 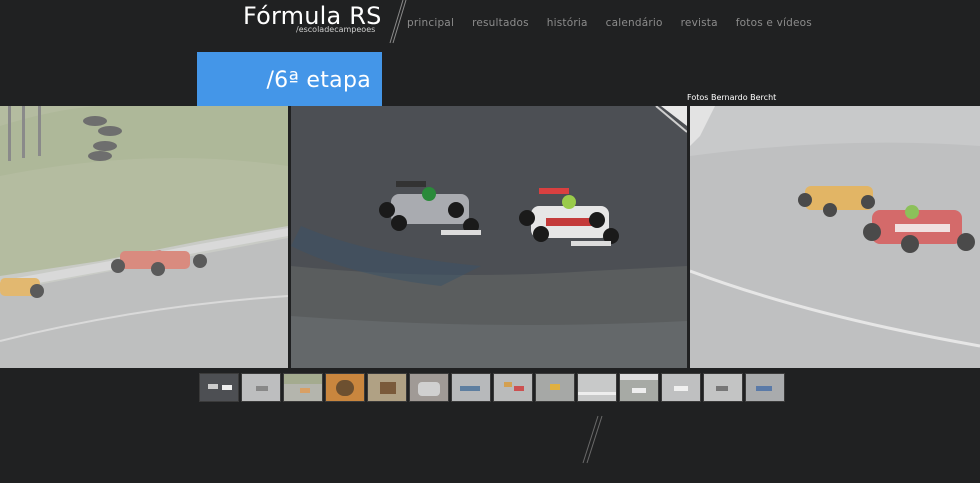 What do you see at coordinates (592, 439) in the screenshot?
I see `footer-divider` at bounding box center [592, 439].